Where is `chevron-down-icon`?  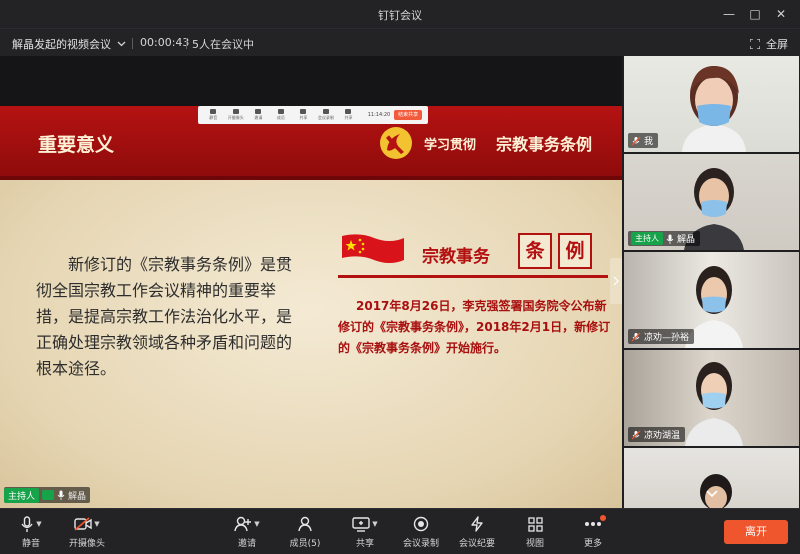
chevron-down-icon is located at coordinates (712, 494).